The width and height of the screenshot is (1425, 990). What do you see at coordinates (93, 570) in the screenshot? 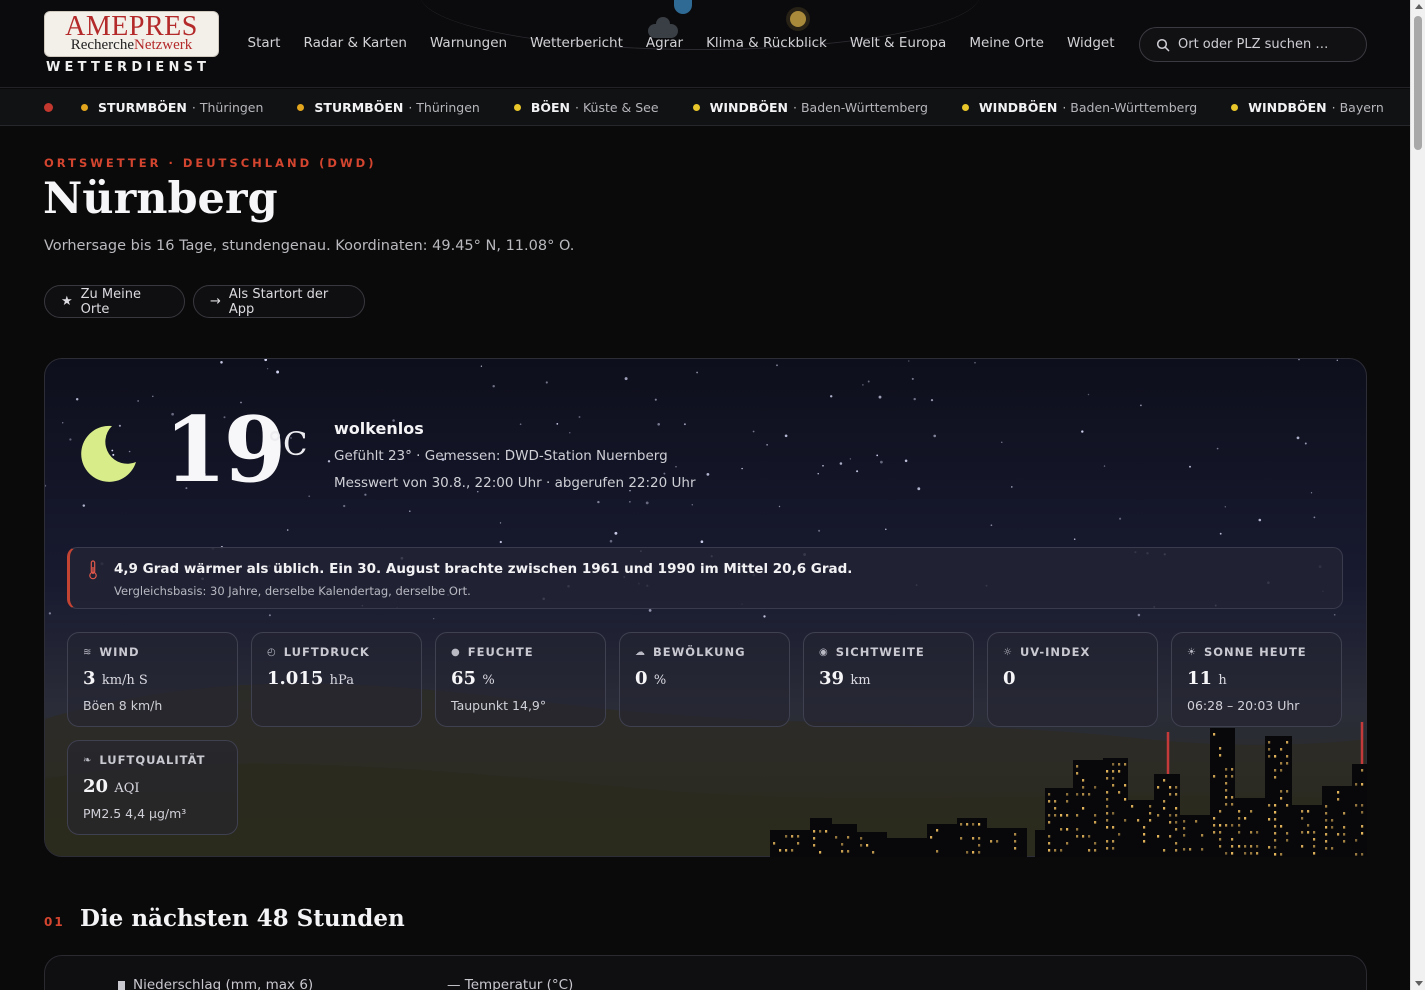
I see `thermometer-icon` at bounding box center [93, 570].